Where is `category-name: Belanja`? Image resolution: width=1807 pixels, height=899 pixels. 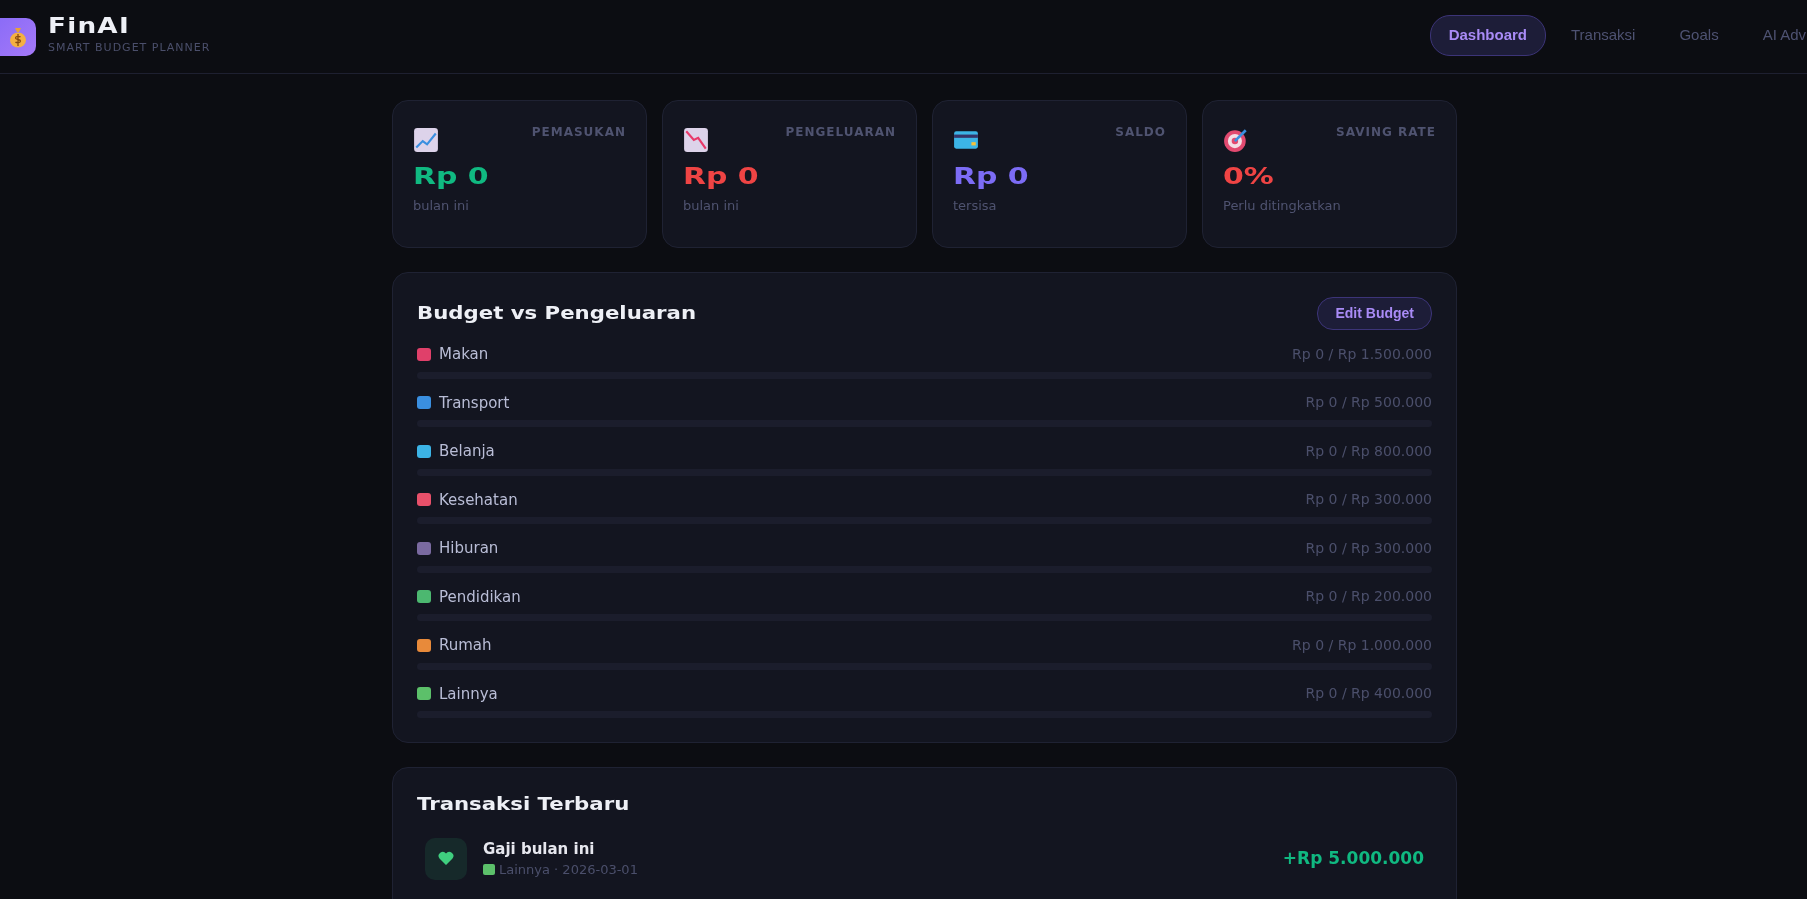 category-name: Belanja is located at coordinates (467, 451).